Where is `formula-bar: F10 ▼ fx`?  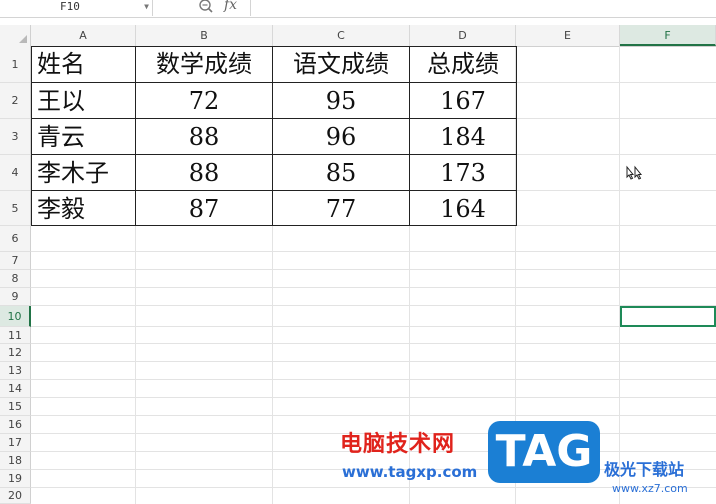 formula-bar: F10 ▼ fx is located at coordinates (358, 9).